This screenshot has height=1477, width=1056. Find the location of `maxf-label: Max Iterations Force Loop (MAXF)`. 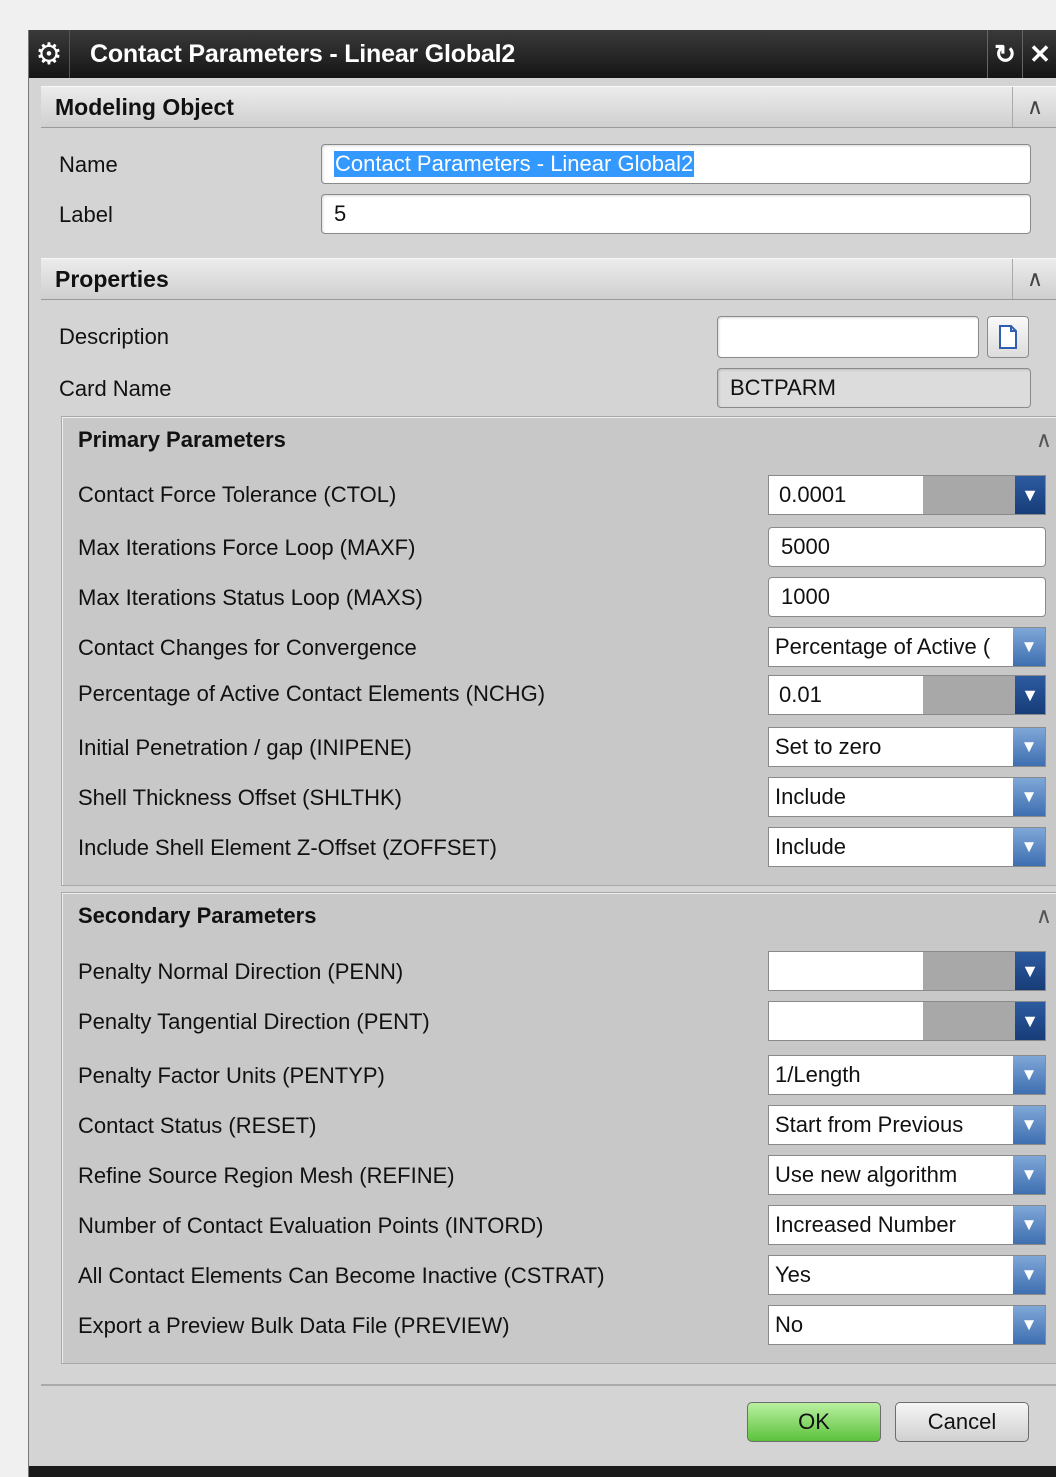

maxf-label: Max Iterations Force Loop (MAXF) is located at coordinates (247, 547).